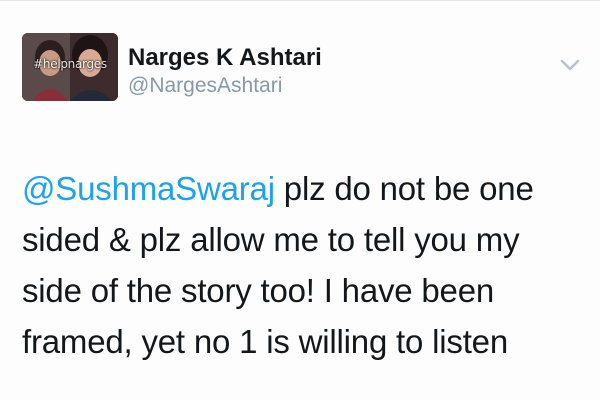 This screenshot has height=400, width=600. I want to click on mention-link: @SushmaSwaraj, so click(148, 188).